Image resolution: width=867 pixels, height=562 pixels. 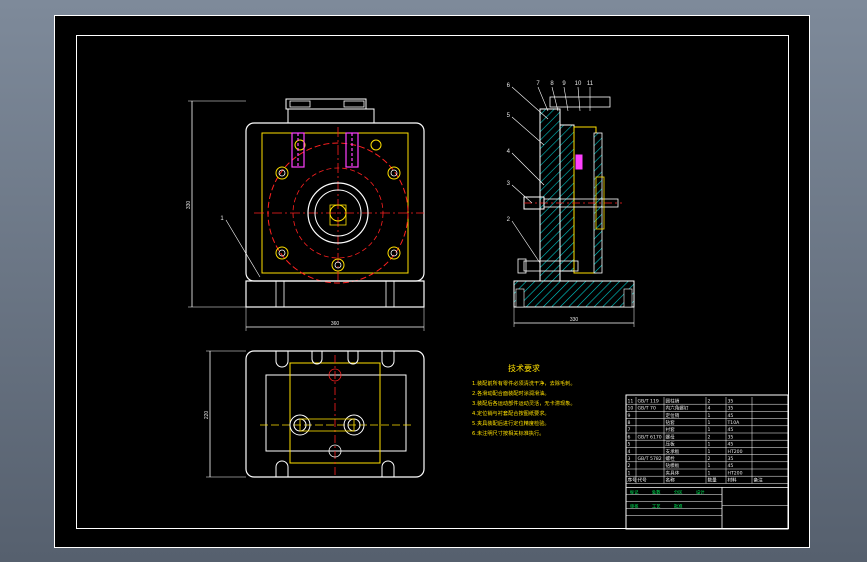 I want to click on bom-header-cell: 代号, so click(x=643, y=480).